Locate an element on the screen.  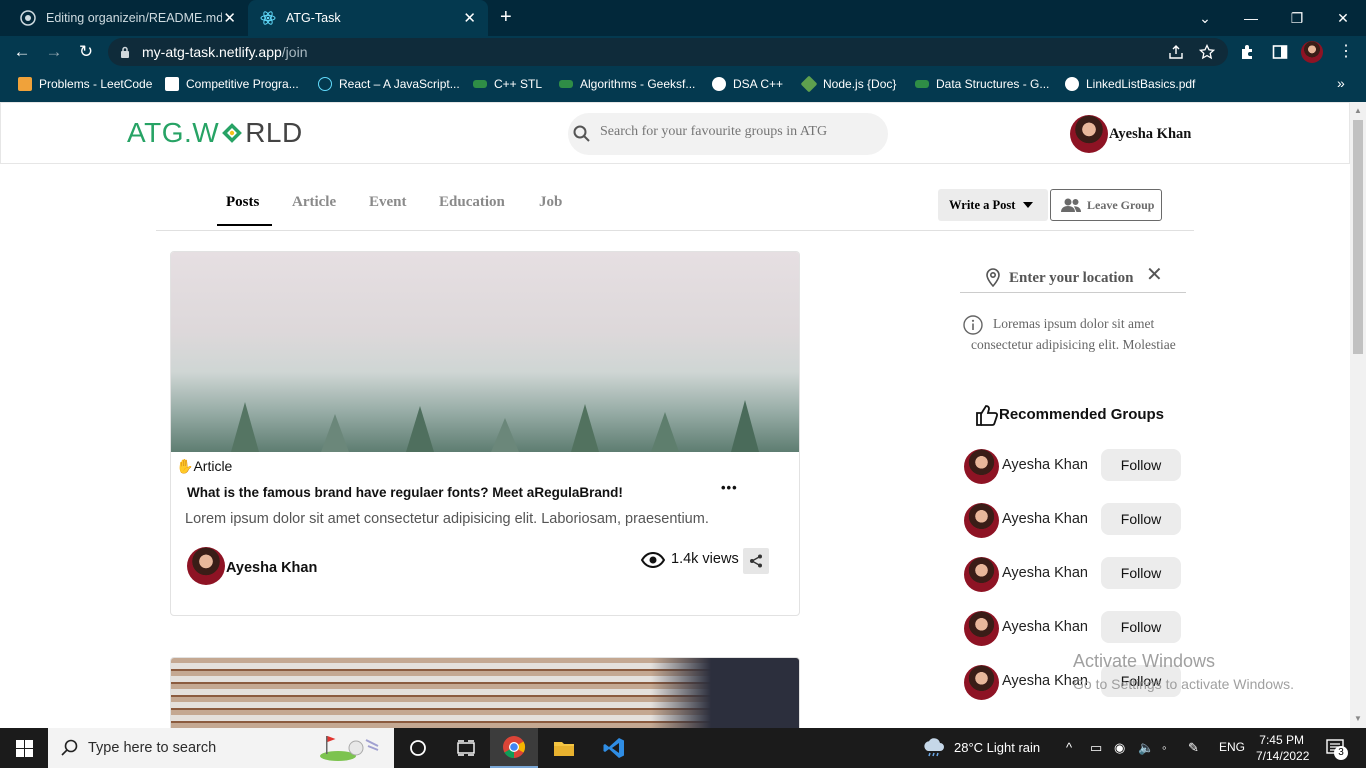
more-bookmarks-icon: » is located at coordinates (1341, 83).